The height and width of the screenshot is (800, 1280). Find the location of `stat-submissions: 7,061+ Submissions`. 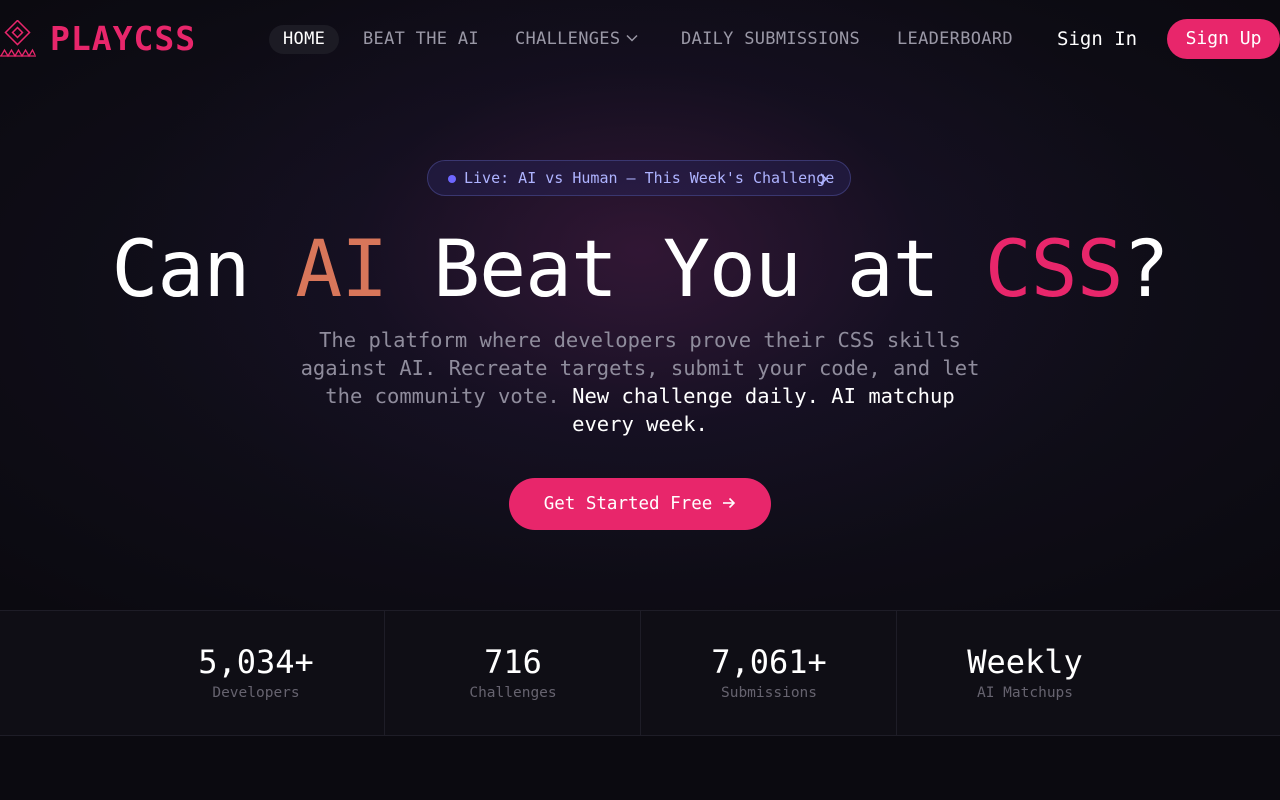

stat-submissions: 7,061+ Submissions is located at coordinates (768, 673).